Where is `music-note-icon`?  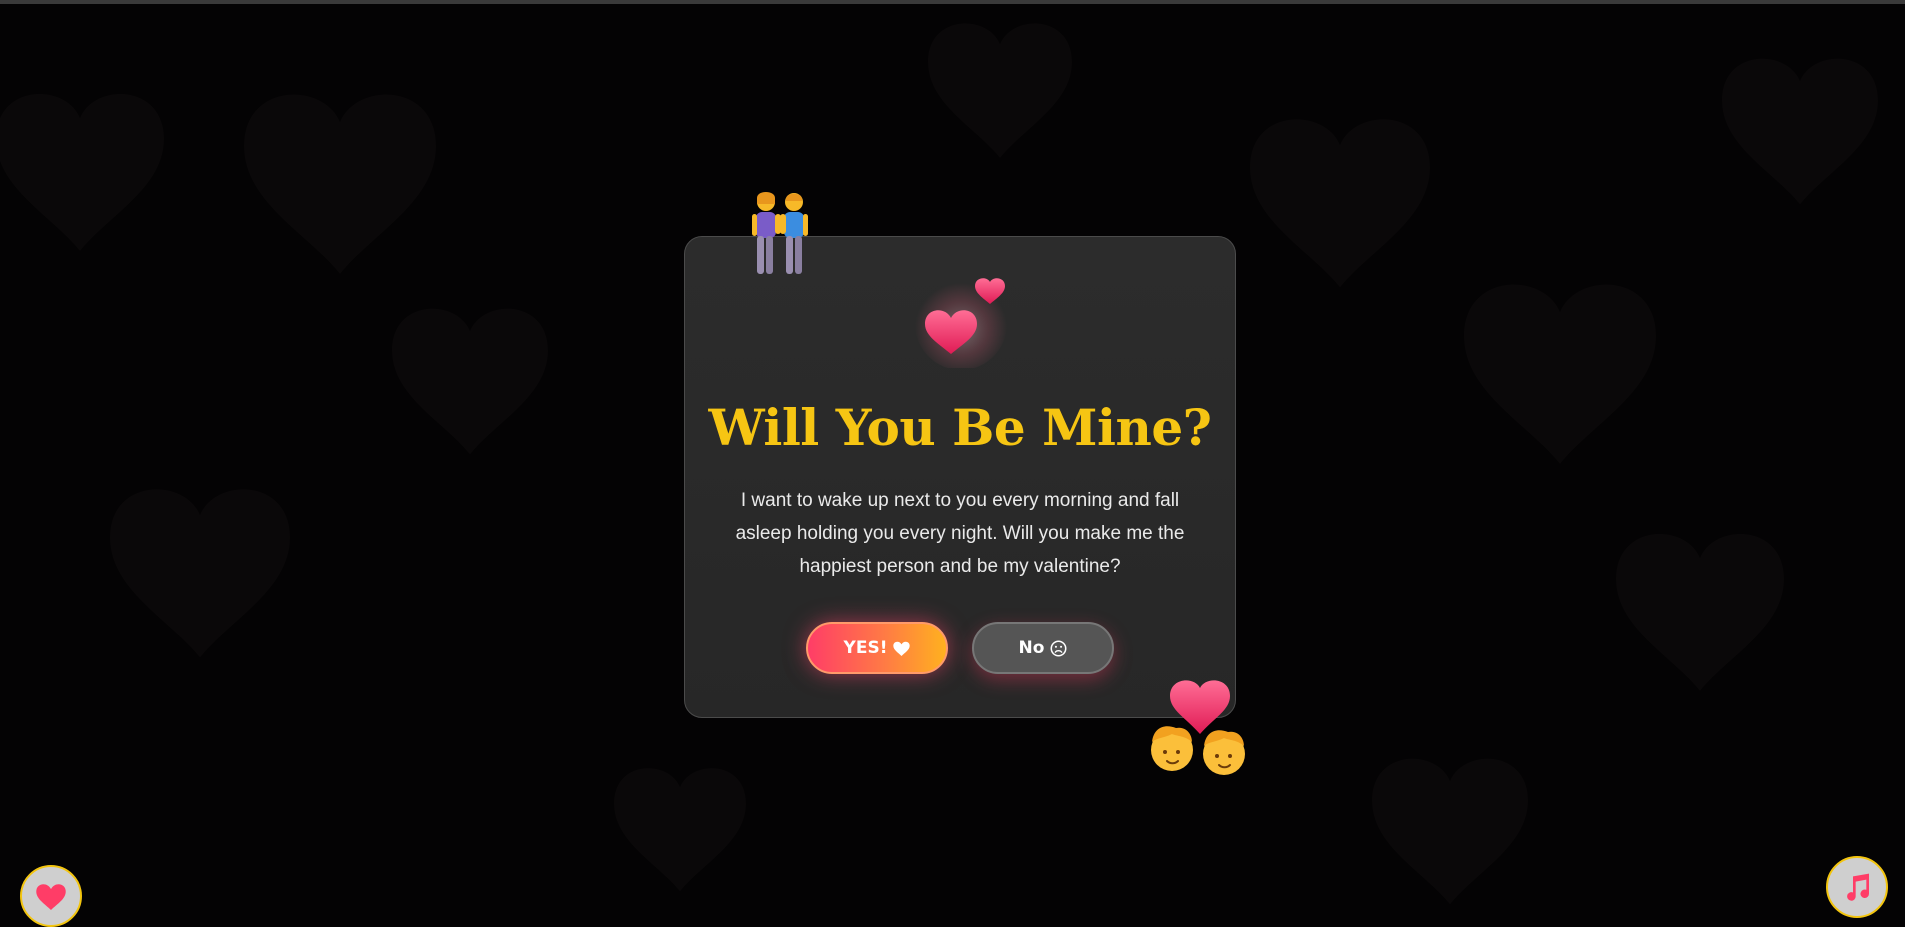
music-note-icon is located at coordinates (1858, 887).